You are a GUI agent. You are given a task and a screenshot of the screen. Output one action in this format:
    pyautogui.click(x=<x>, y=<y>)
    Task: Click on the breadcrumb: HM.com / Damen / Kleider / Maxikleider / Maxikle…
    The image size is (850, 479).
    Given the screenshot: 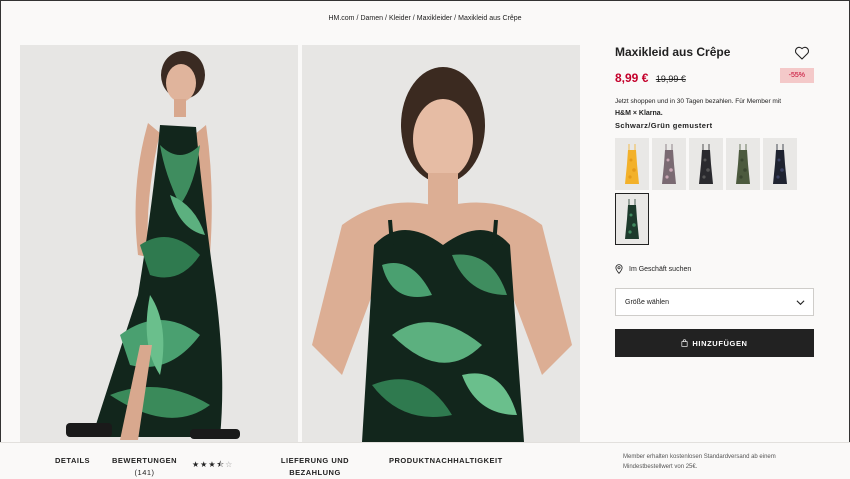 What is the action you would take?
    pyautogui.click(x=425, y=18)
    